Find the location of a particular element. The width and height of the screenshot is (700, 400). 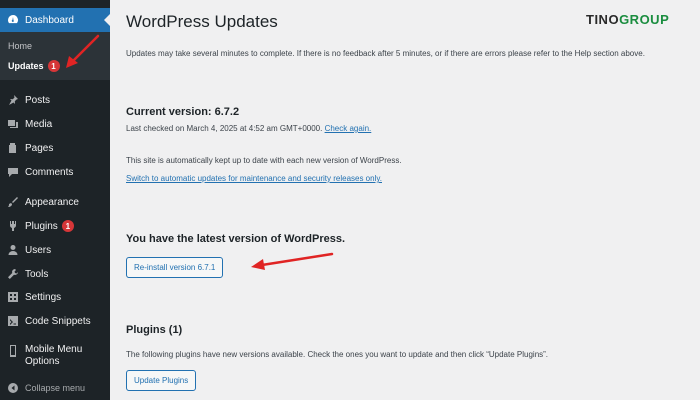

collapse-label: Collapse menu is located at coordinates (55, 388).